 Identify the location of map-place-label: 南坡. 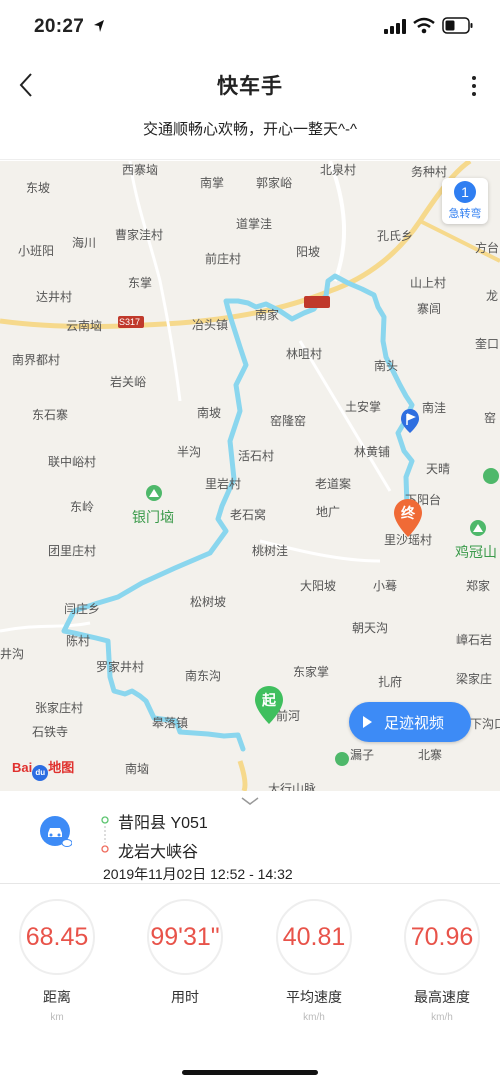
(209, 413).